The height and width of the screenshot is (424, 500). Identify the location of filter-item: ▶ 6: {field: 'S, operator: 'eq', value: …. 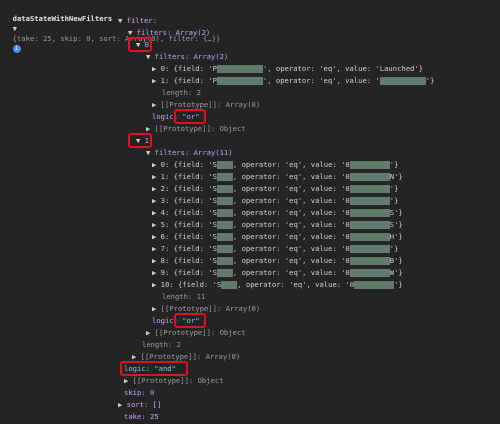
(277, 237).